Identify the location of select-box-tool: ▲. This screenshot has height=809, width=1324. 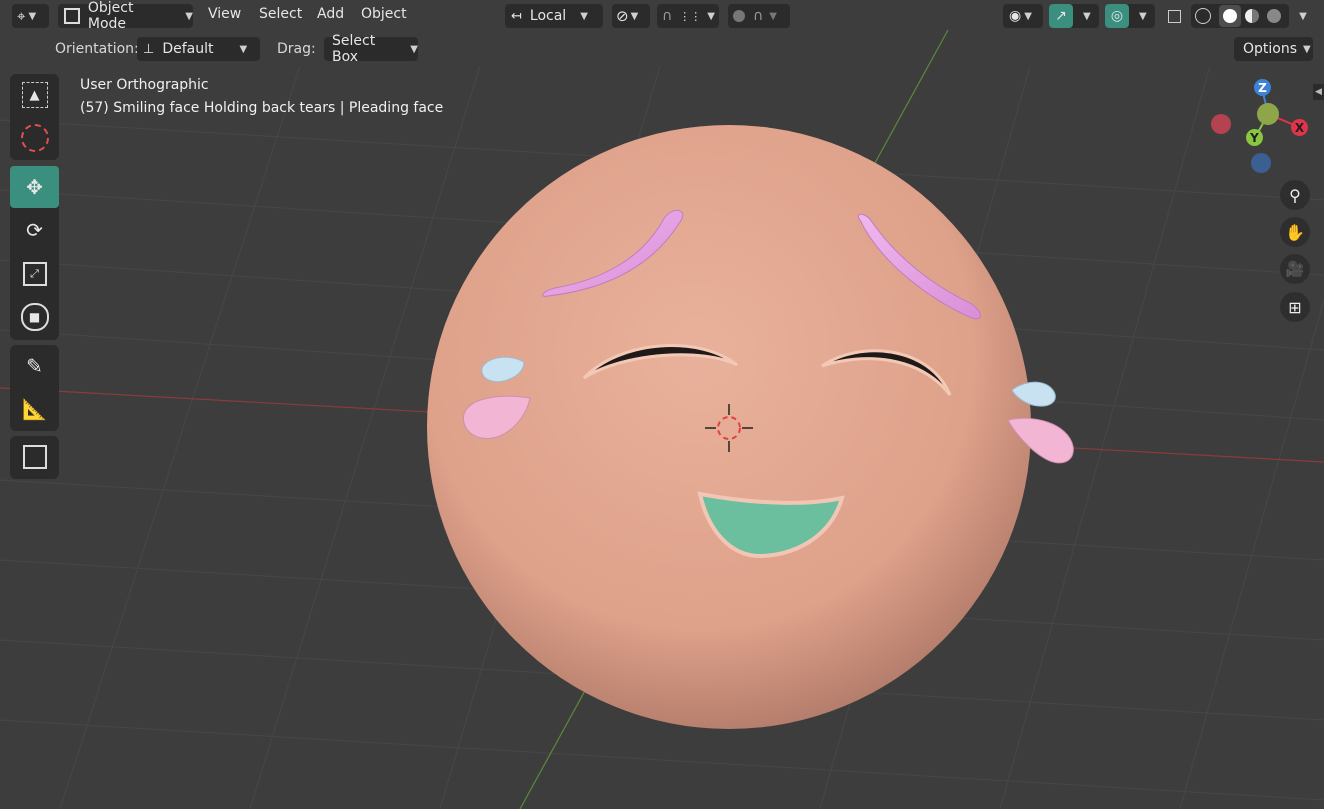
(34, 95).